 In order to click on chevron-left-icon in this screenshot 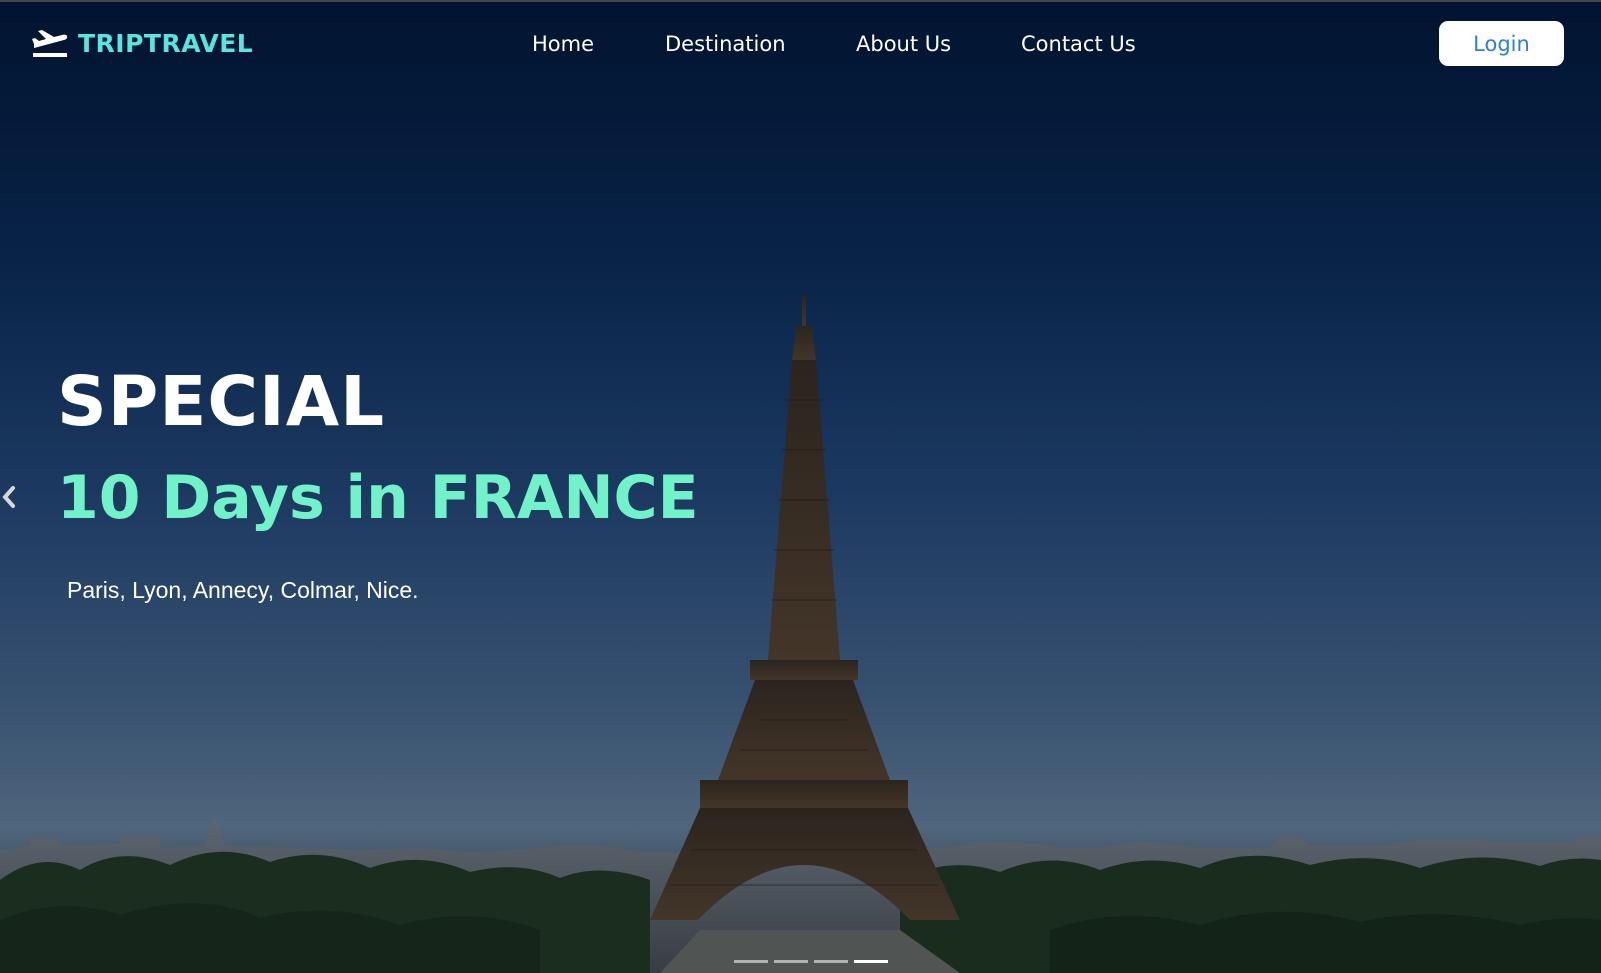, I will do `click(10, 500)`.